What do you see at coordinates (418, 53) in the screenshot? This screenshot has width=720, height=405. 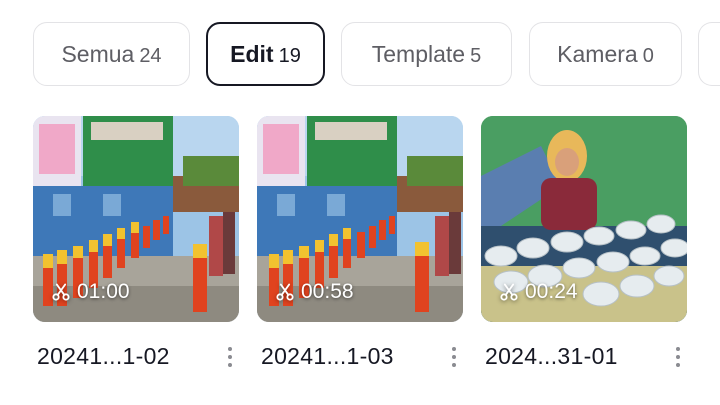 I see `tab-label: Template` at bounding box center [418, 53].